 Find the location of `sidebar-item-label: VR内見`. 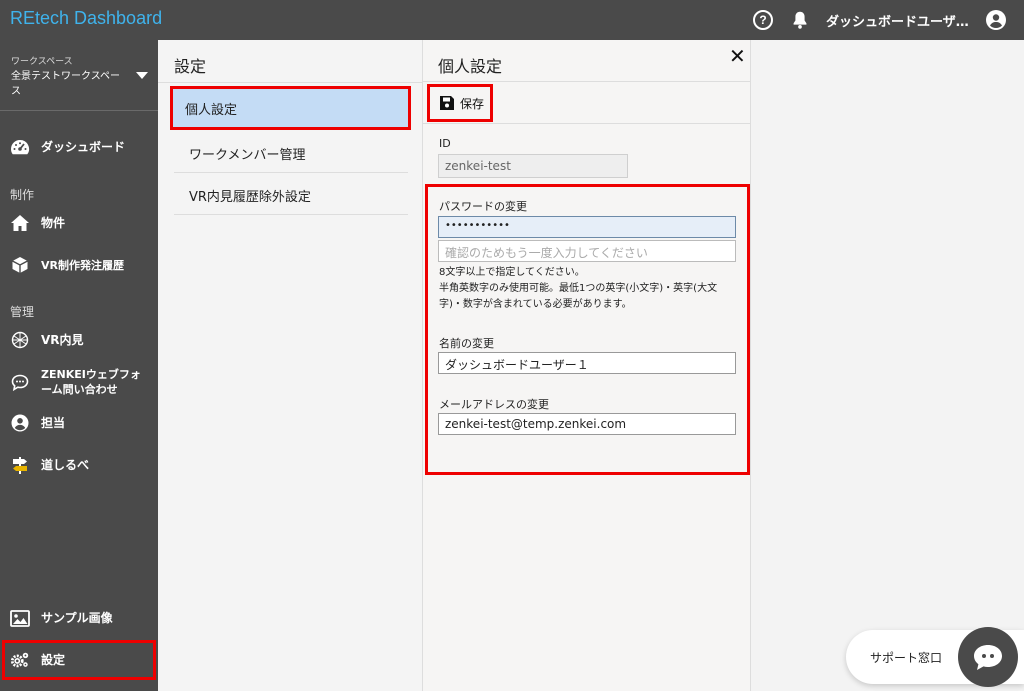

sidebar-item-label: VR内見 is located at coordinates (62, 339).